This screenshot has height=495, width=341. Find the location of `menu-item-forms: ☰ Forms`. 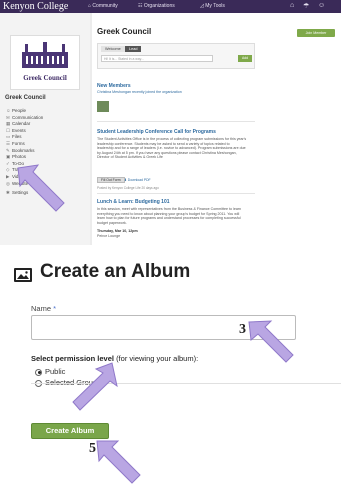

menu-item-forms: ☰ Forms is located at coordinates (24, 144).